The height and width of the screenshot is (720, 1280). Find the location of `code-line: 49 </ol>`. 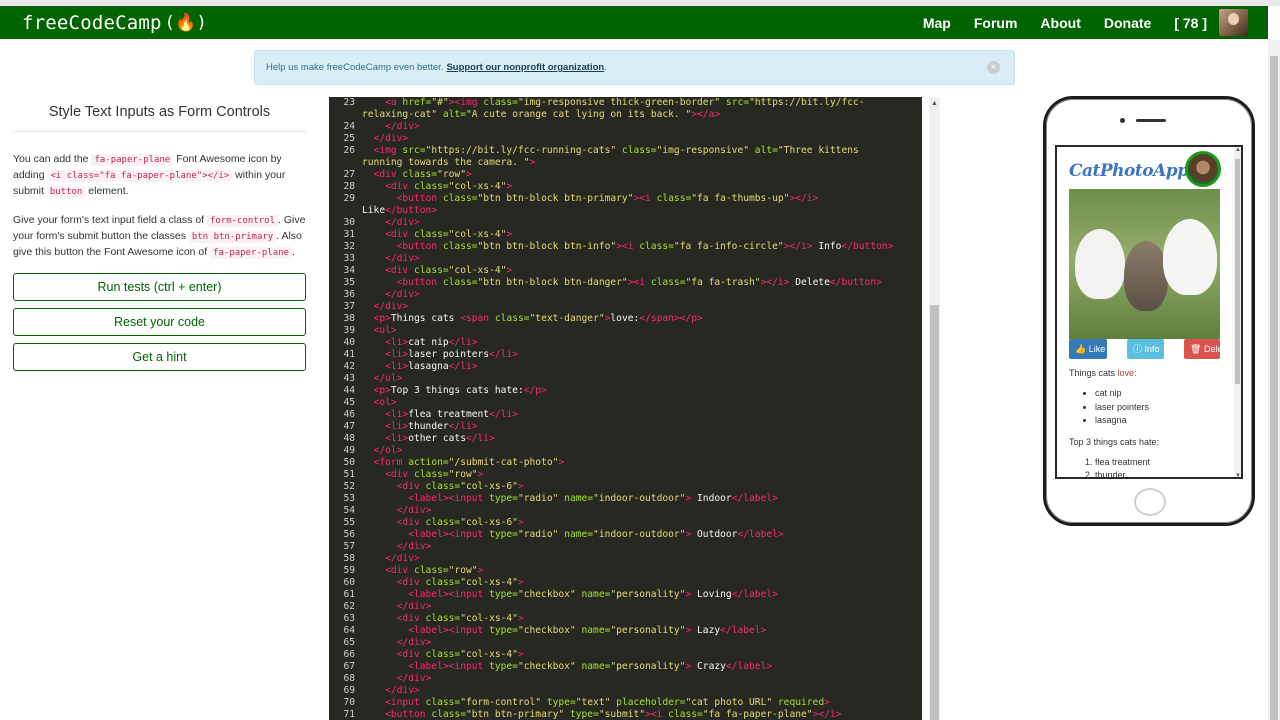

code-line: 49 </ol> is located at coordinates (625, 451).